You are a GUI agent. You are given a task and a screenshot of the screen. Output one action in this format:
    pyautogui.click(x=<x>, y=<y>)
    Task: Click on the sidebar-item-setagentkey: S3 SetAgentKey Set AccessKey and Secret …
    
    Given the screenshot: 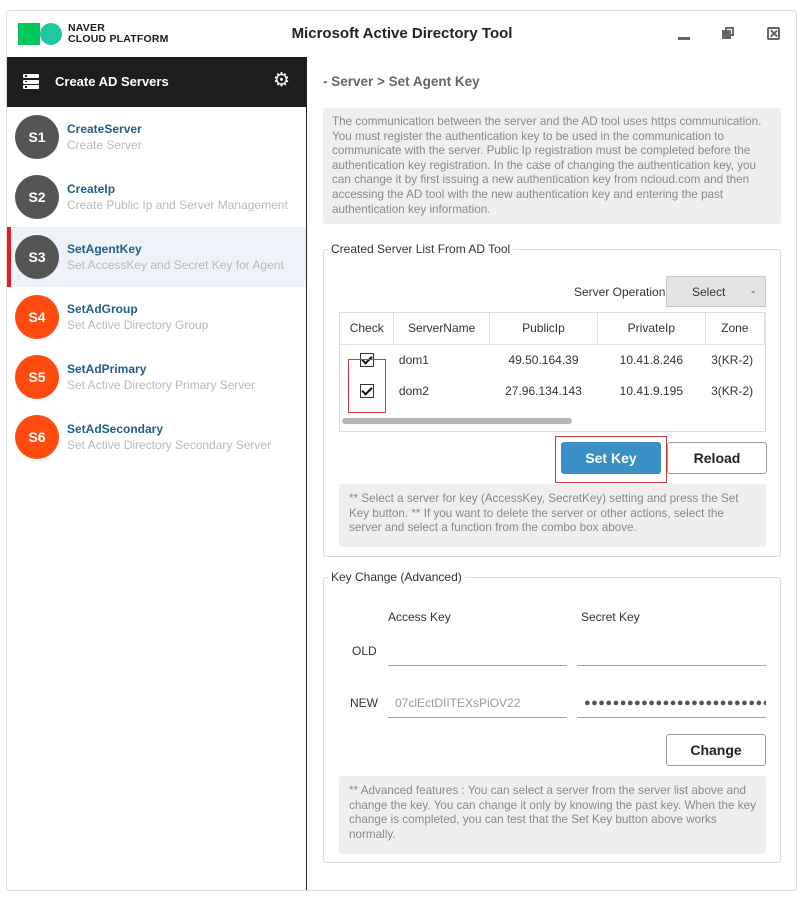 What is the action you would take?
    pyautogui.click(x=156, y=257)
    